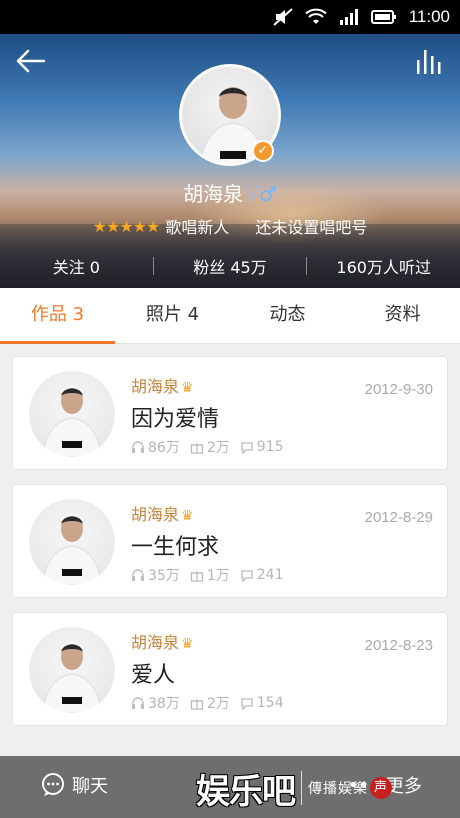 Image resolution: width=460 pixels, height=818 pixels. I want to click on song-title: 爱人, so click(153, 675).